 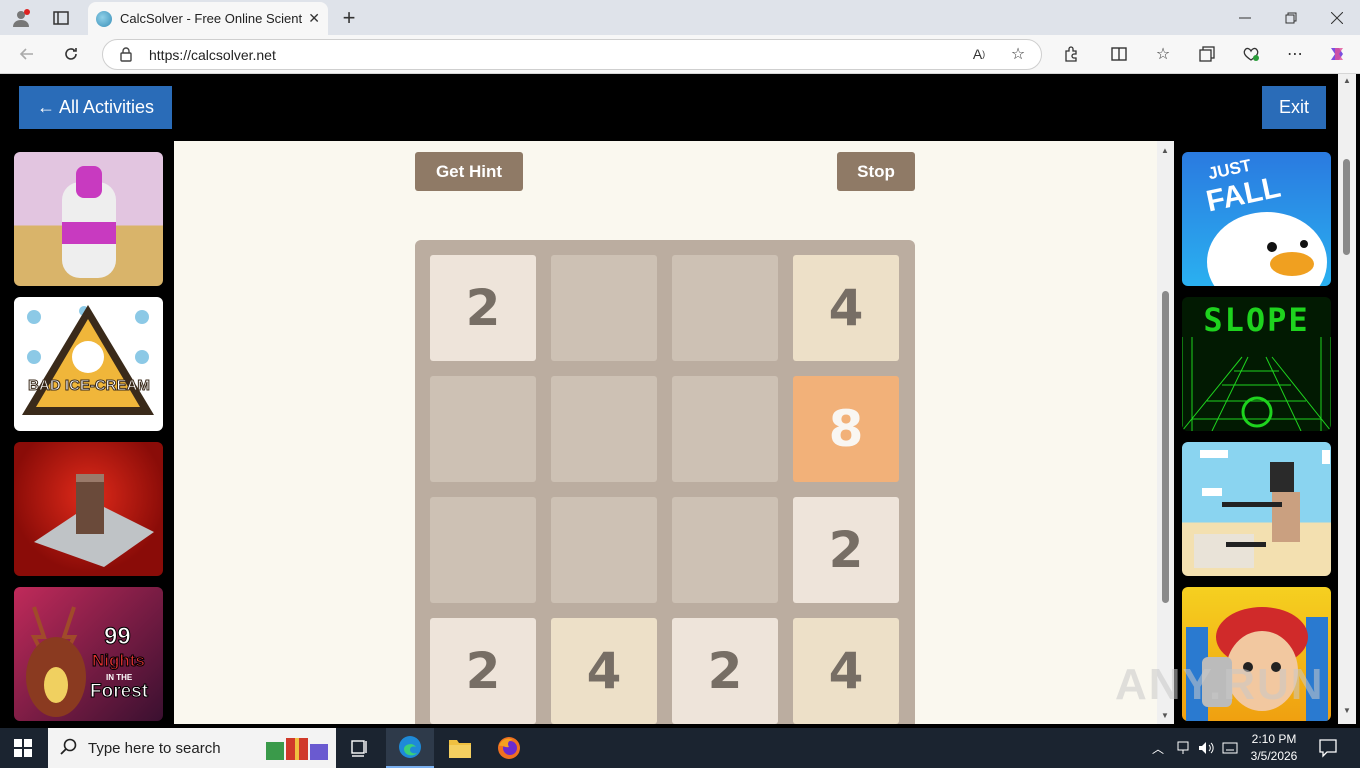 I want to click on get-hint-button: Get Hint, so click(x=469, y=171).